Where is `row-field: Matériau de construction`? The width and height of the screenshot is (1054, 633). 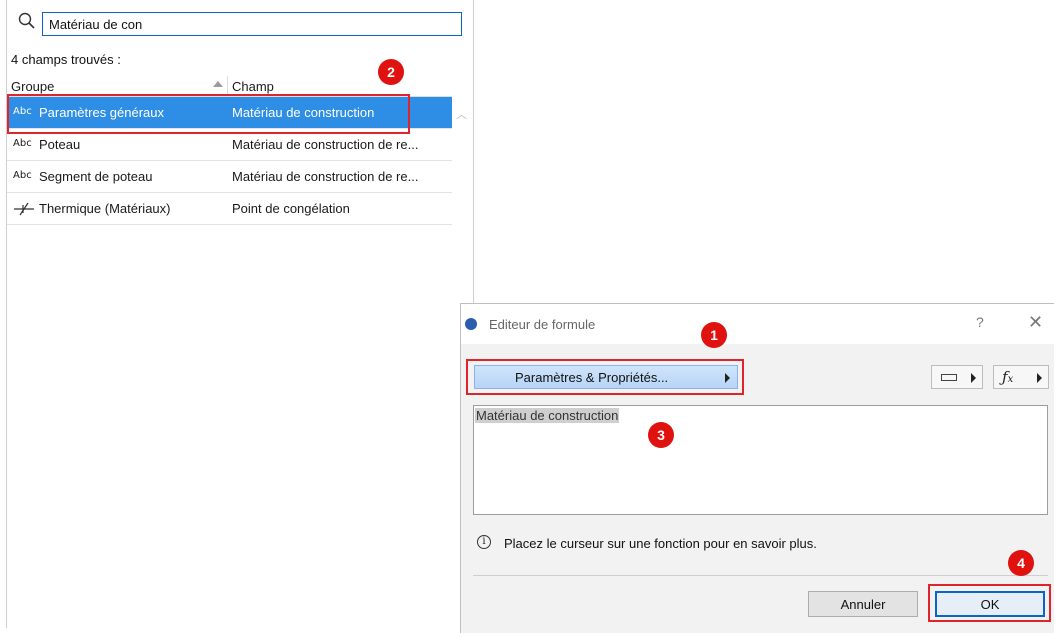 row-field: Matériau de construction is located at coordinates (303, 112).